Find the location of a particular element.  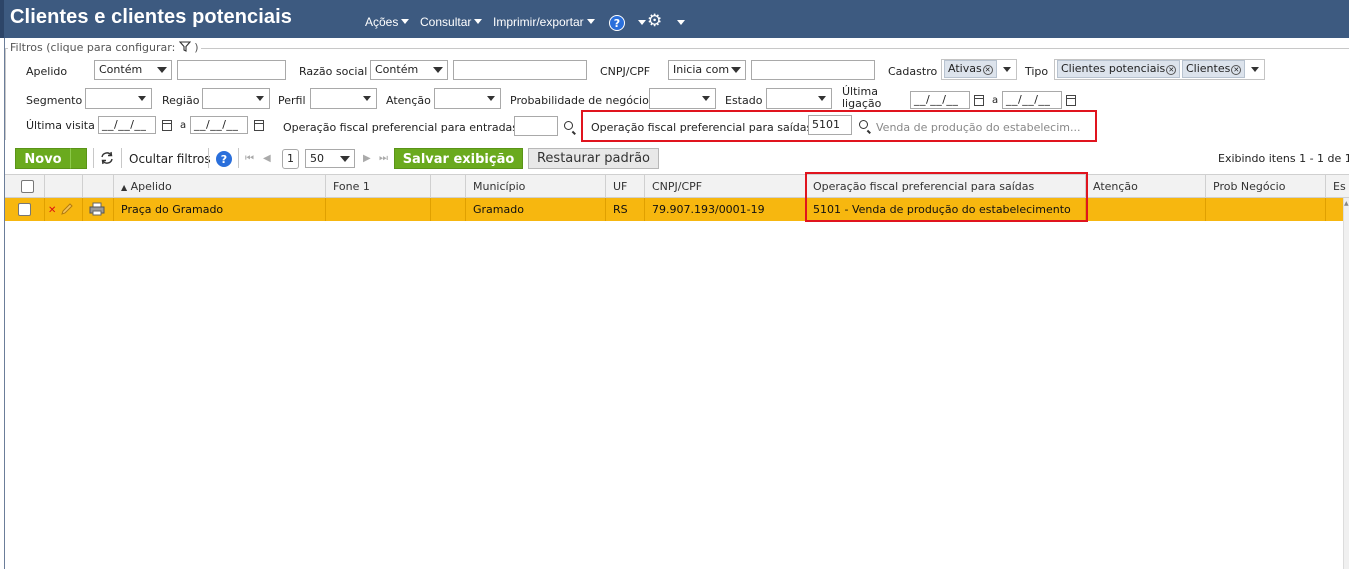

filters-legend-text: Filtros (clique para configurar: is located at coordinates (93, 47).